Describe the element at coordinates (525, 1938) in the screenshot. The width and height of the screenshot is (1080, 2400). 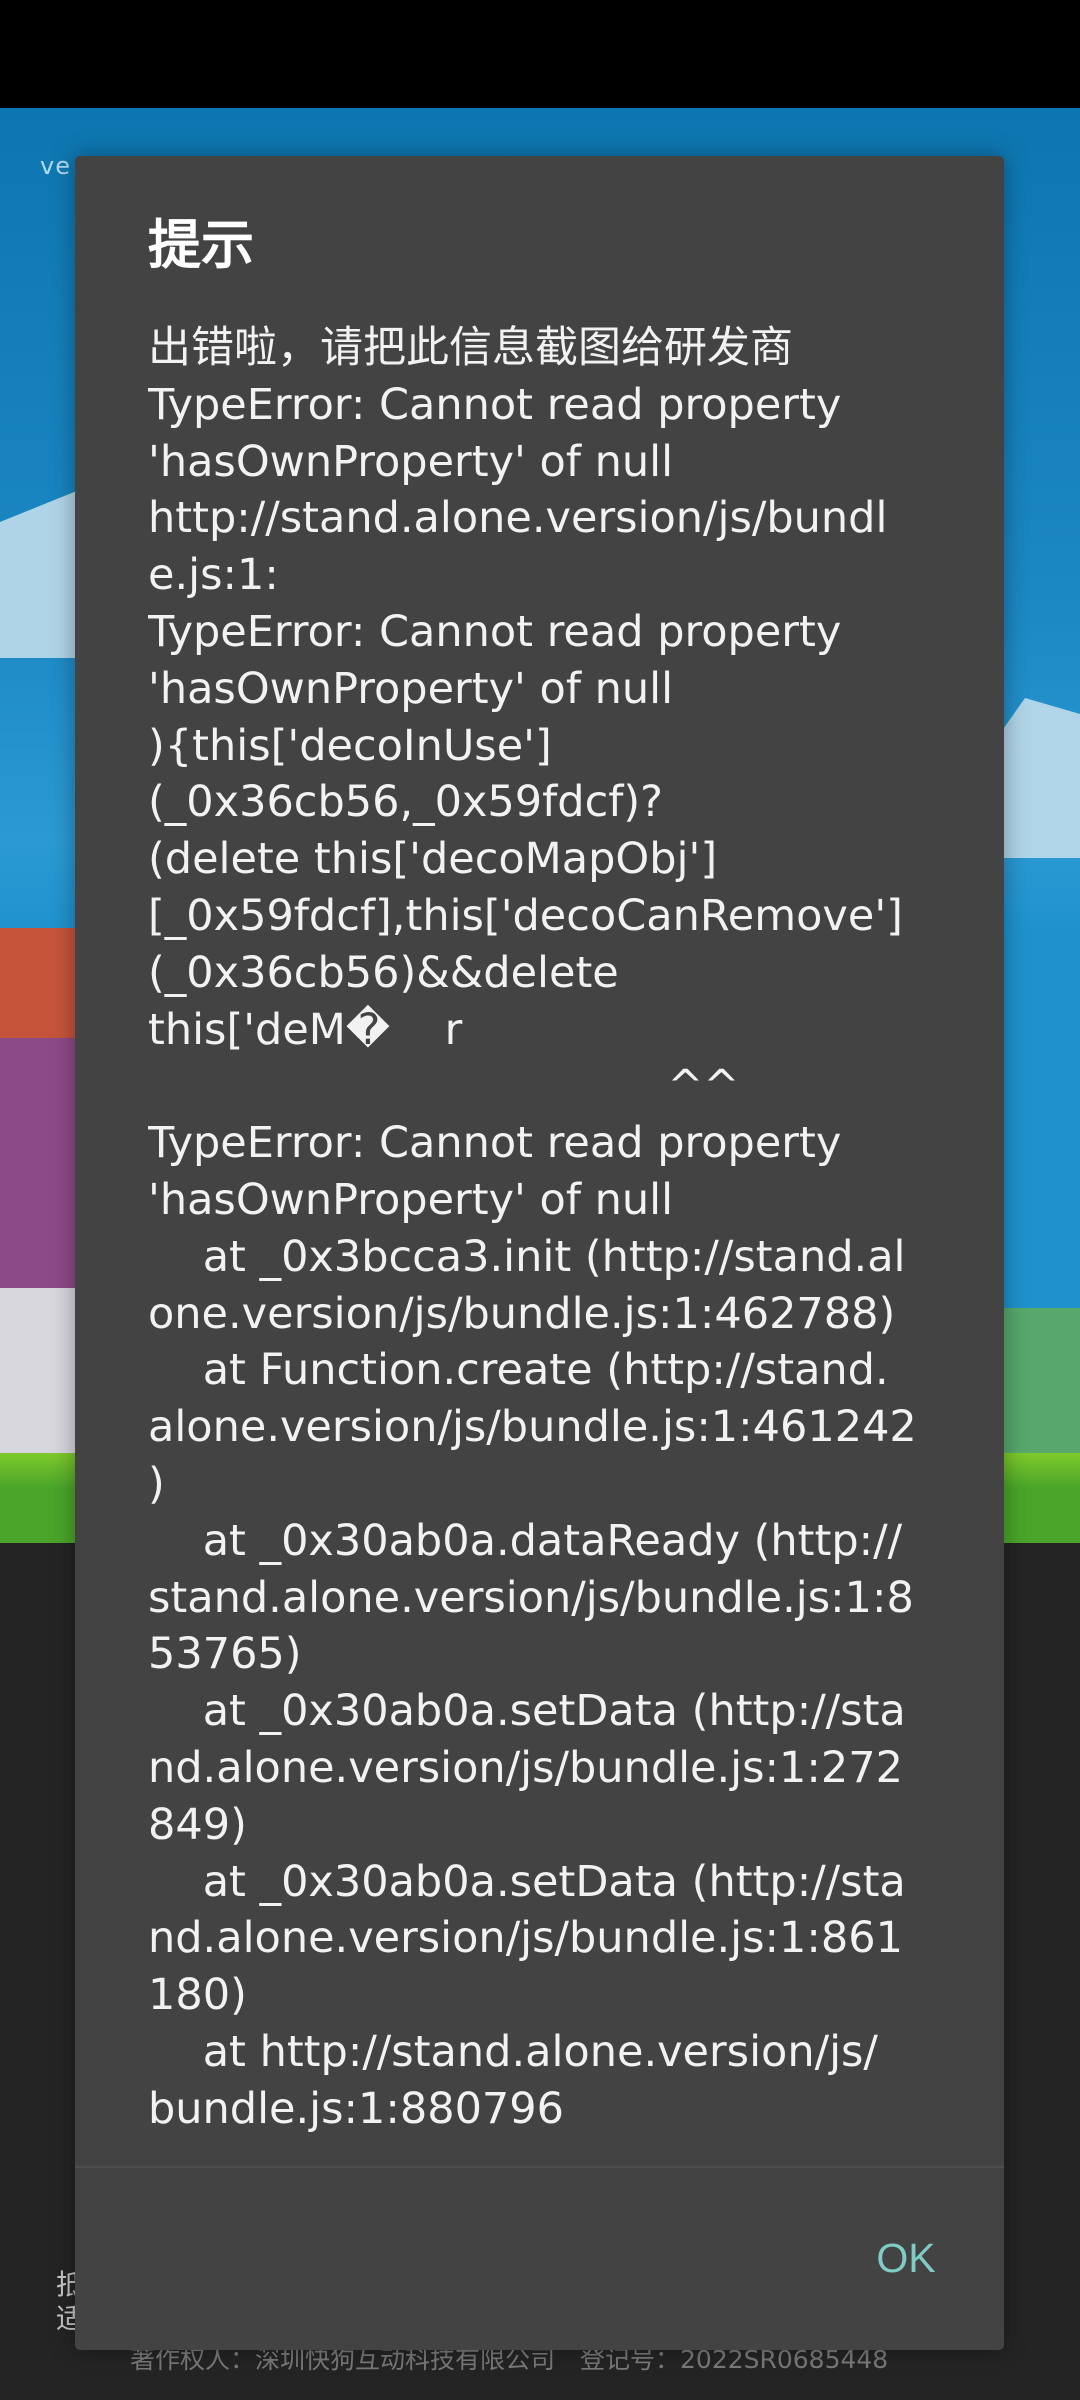
I see `message-line: nd.alone.version/js/bundle.js:1:861` at that location.